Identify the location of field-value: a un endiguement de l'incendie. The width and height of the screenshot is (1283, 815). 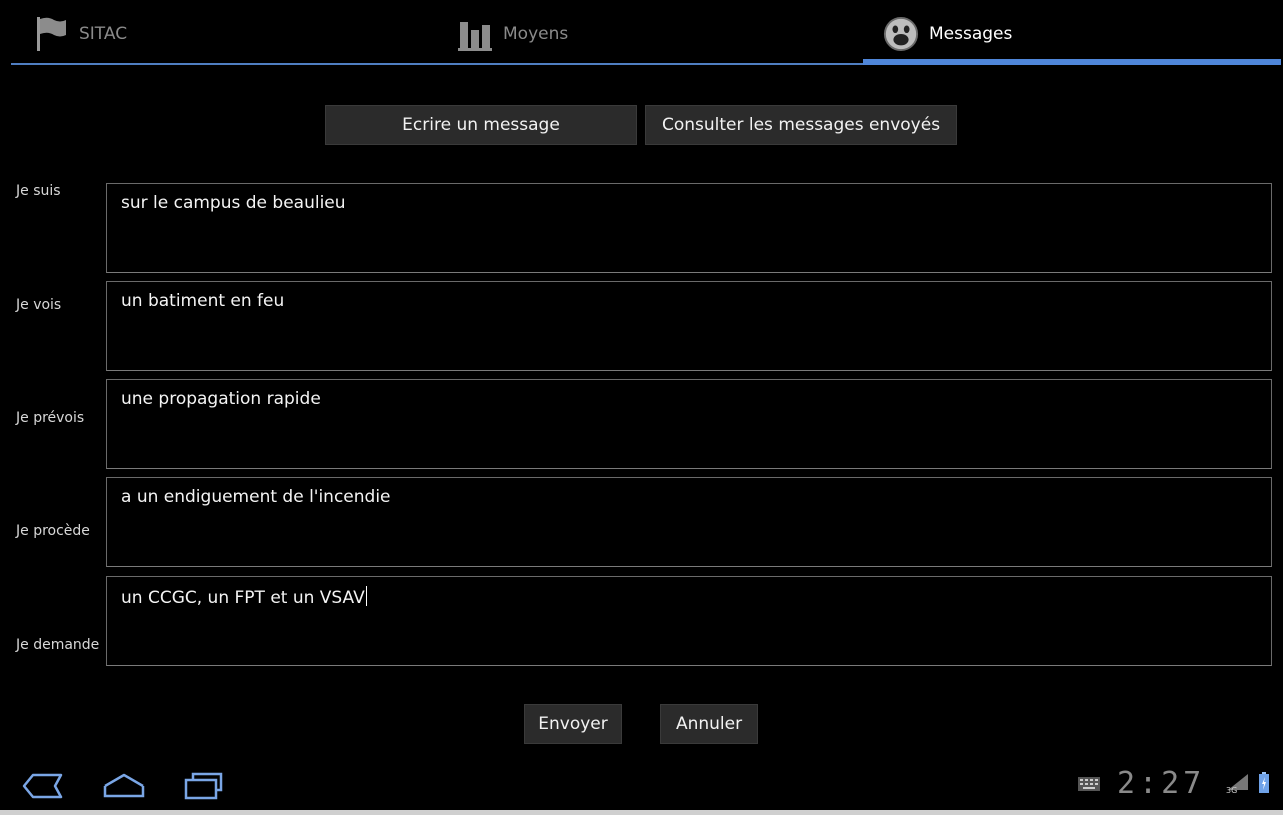
(256, 497).